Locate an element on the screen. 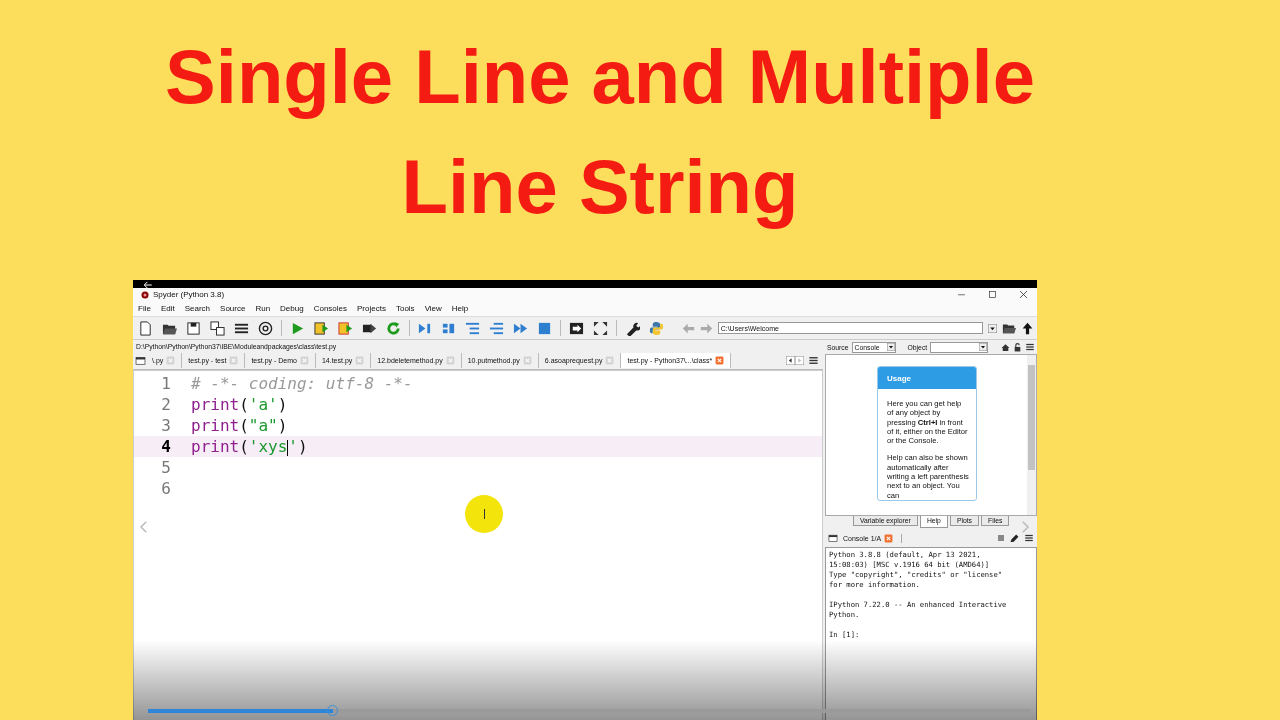 This screenshot has height=720, width=1280. line-number: 3 is located at coordinates (166, 425).